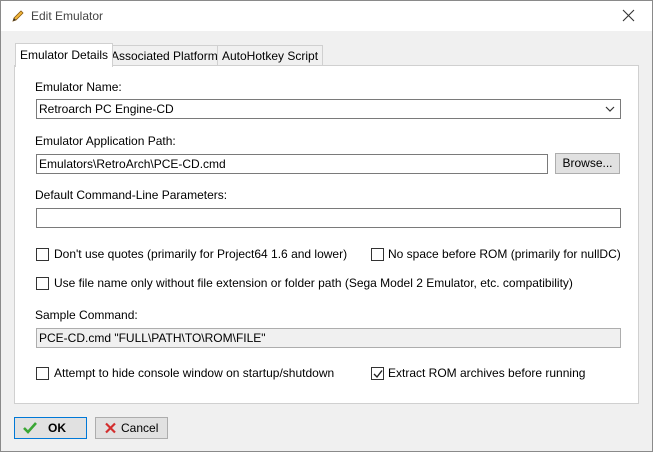  I want to click on command-line-params-label: Default Command-Line Parameters:, so click(131, 195).